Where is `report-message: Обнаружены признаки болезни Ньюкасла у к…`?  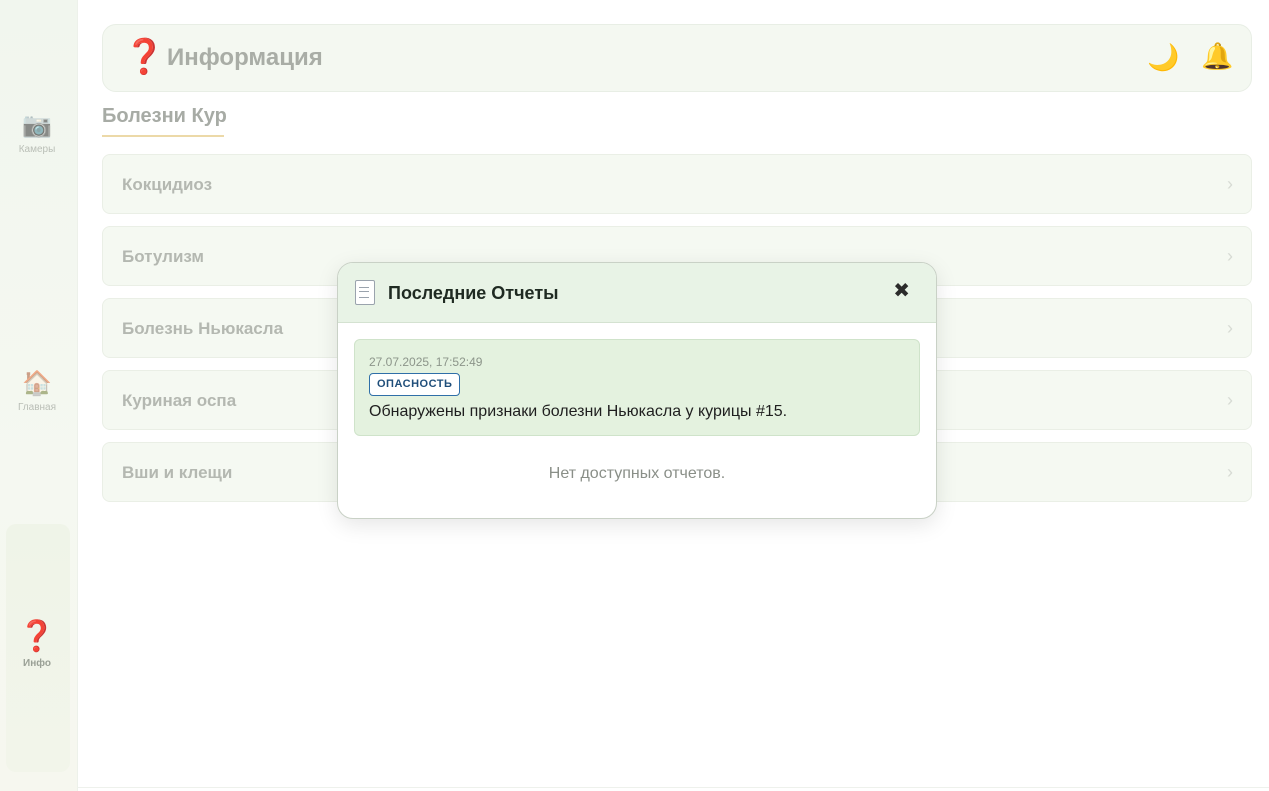 report-message: Обнаружены признаки болезни Ньюкасла у к… is located at coordinates (578, 411).